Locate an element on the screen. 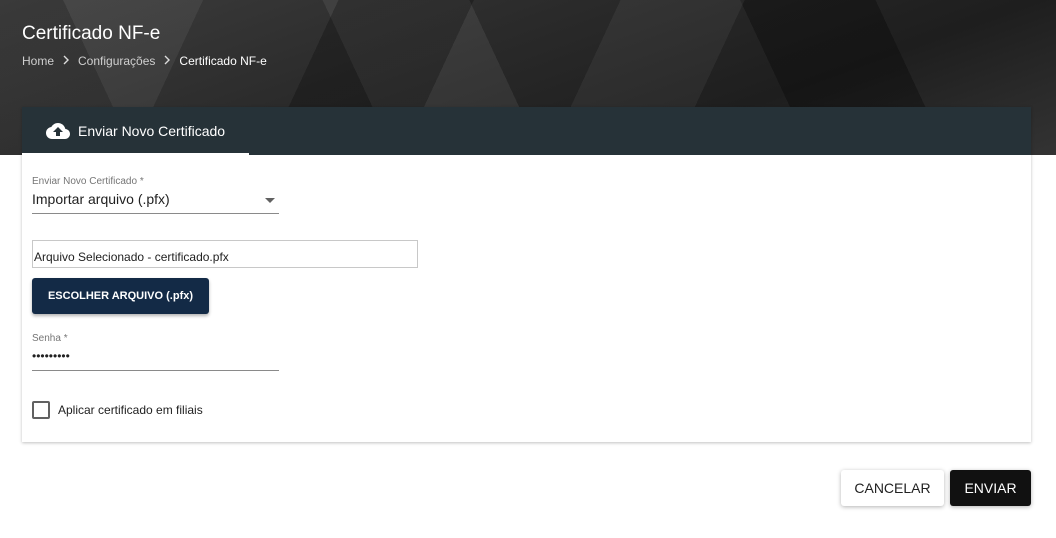 The height and width of the screenshot is (538, 1056). dropdown-arrow-icon is located at coordinates (270, 200).